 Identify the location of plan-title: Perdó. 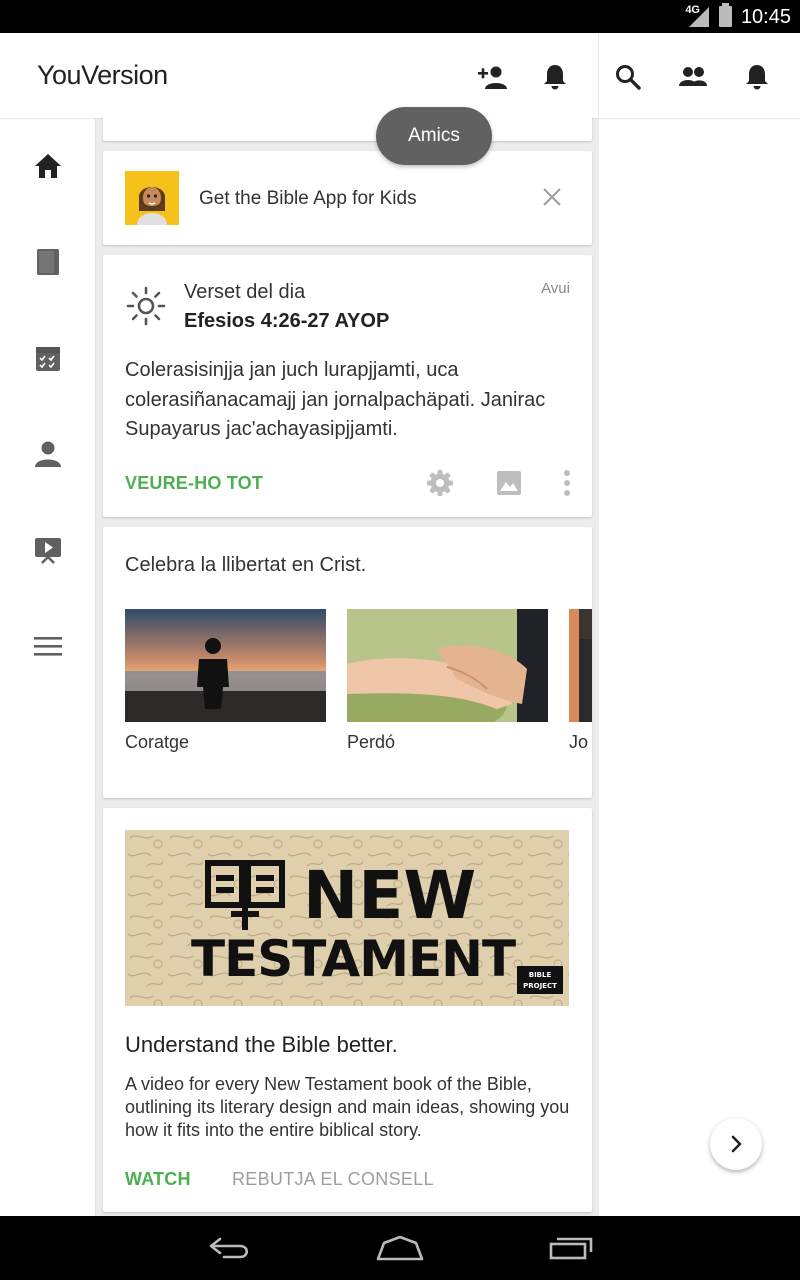
(371, 742).